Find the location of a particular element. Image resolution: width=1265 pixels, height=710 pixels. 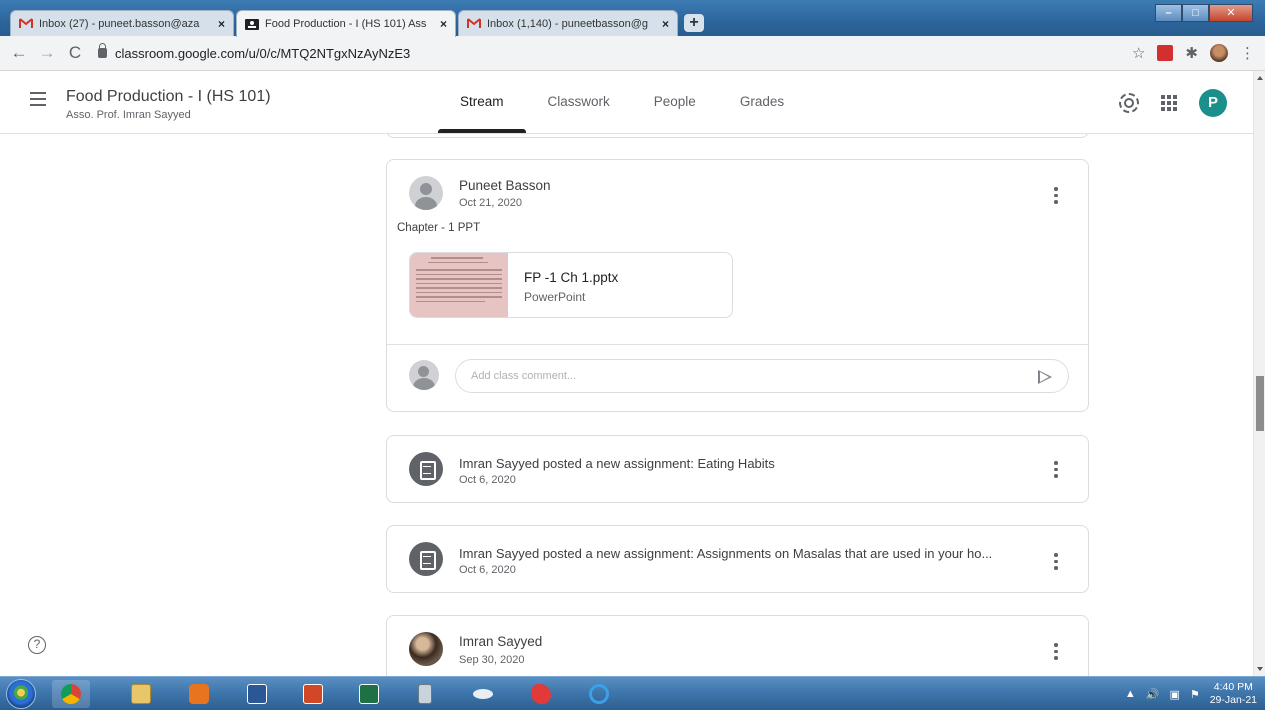

post-date: Sep 30, 2020 is located at coordinates (492, 660).